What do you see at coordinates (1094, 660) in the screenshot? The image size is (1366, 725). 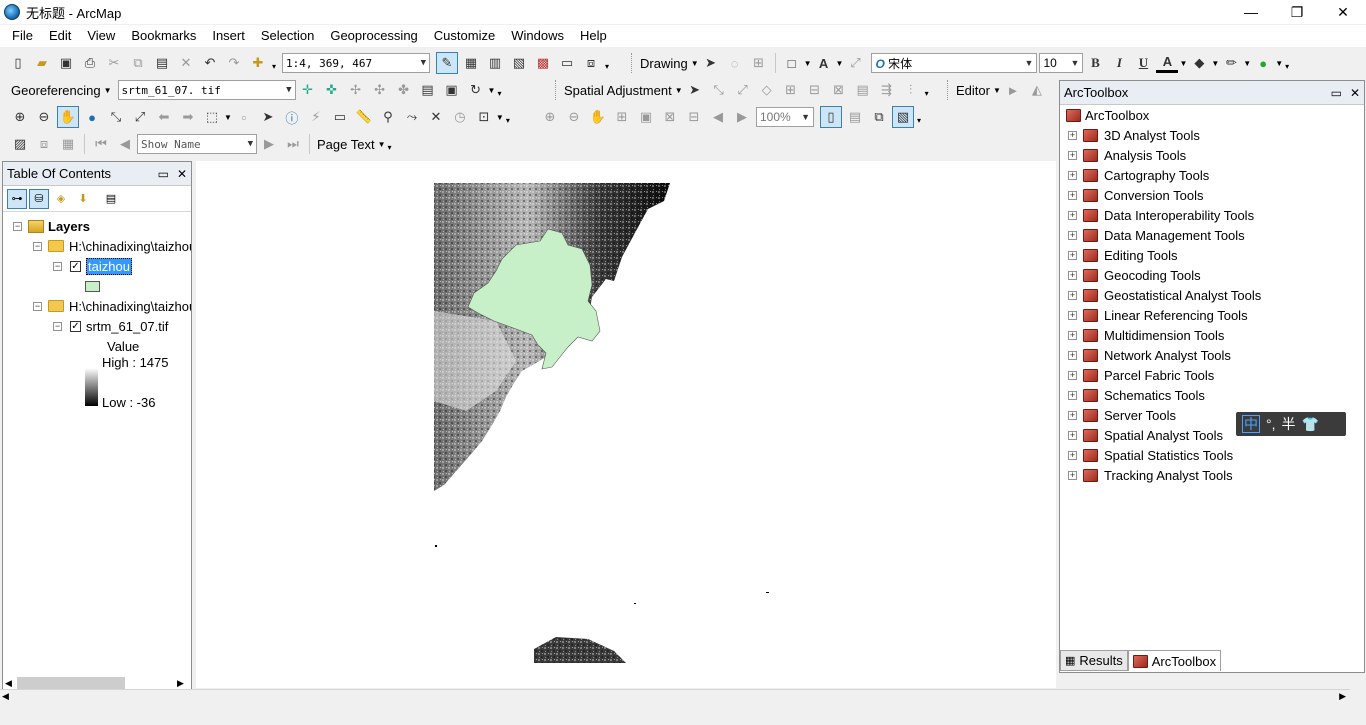 I see `tab-results: ▦ Results` at bounding box center [1094, 660].